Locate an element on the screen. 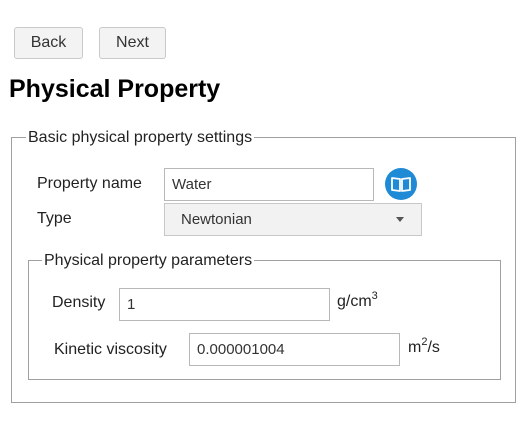 This screenshot has width=528, height=424. property-name-label: Property name is located at coordinates (89, 183).